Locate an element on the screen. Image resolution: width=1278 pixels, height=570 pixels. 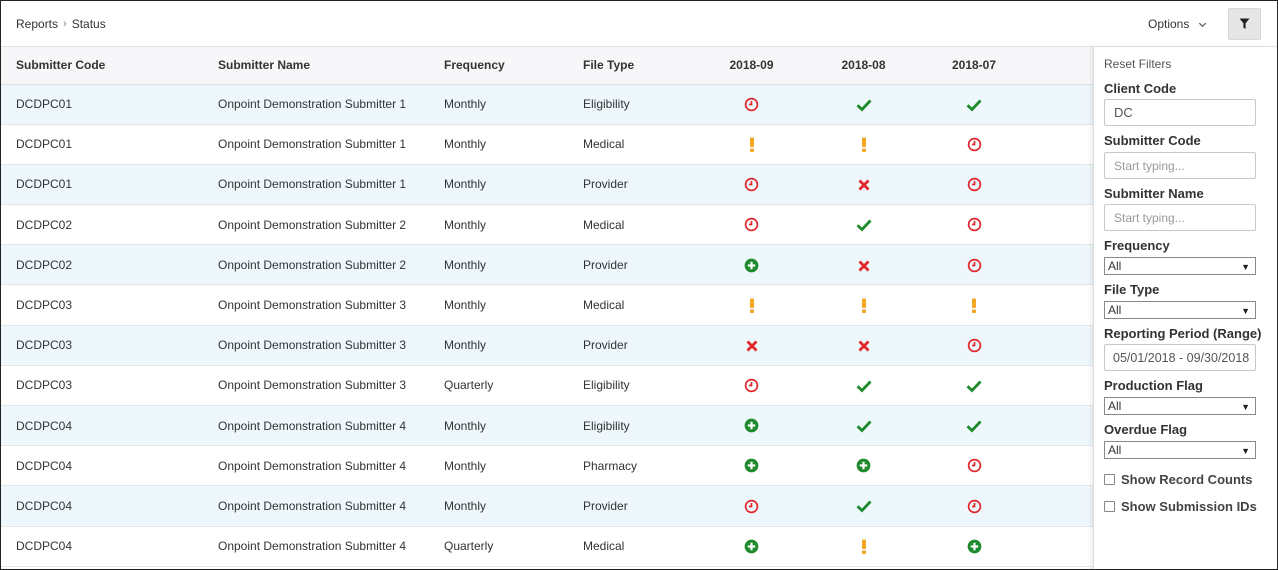
column-header: 2018-09 is located at coordinates (751, 66).